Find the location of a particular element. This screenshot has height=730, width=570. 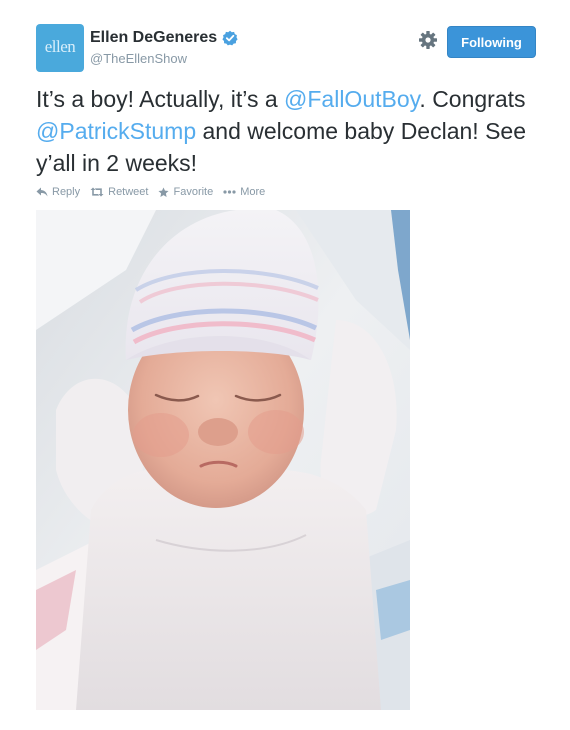

retweet-icon is located at coordinates (97, 192).